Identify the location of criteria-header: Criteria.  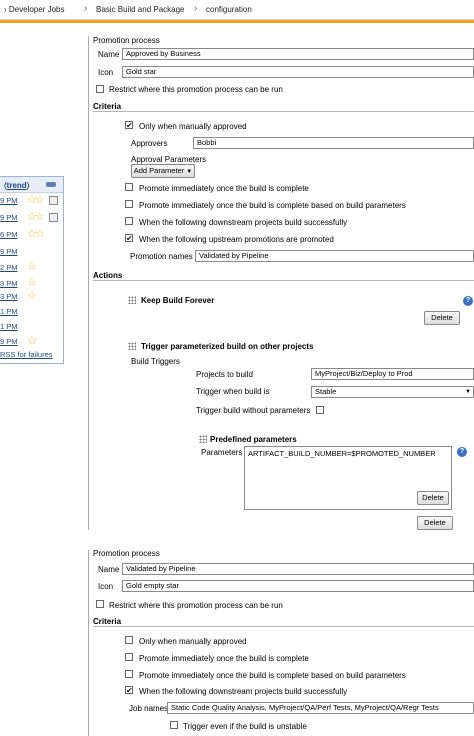
(283, 107).